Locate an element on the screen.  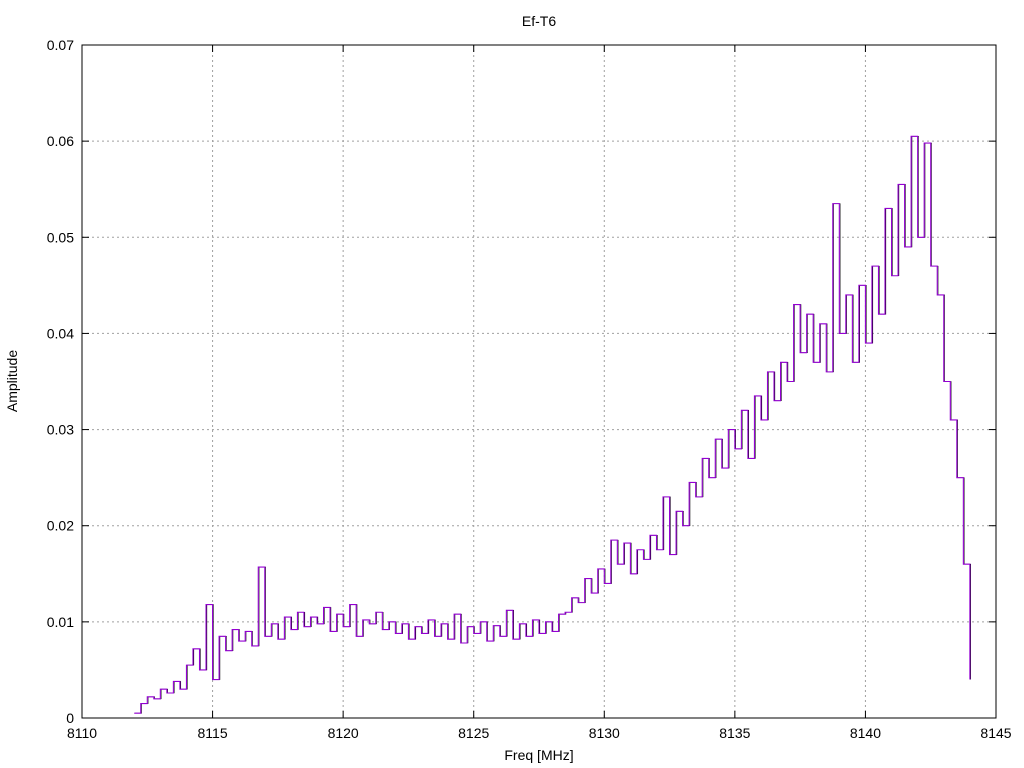
y-tick-label: 0.03 is located at coordinates (60, 430).